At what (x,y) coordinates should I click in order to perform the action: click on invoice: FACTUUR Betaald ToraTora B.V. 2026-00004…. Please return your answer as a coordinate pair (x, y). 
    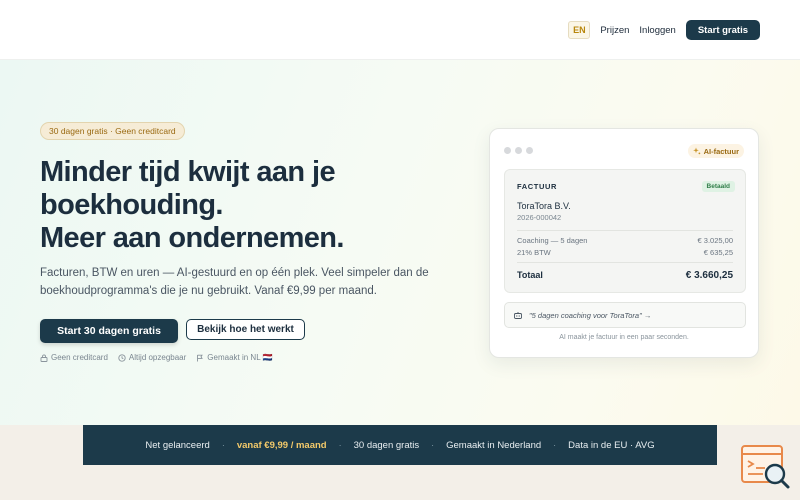
    Looking at the image, I should click on (625, 231).